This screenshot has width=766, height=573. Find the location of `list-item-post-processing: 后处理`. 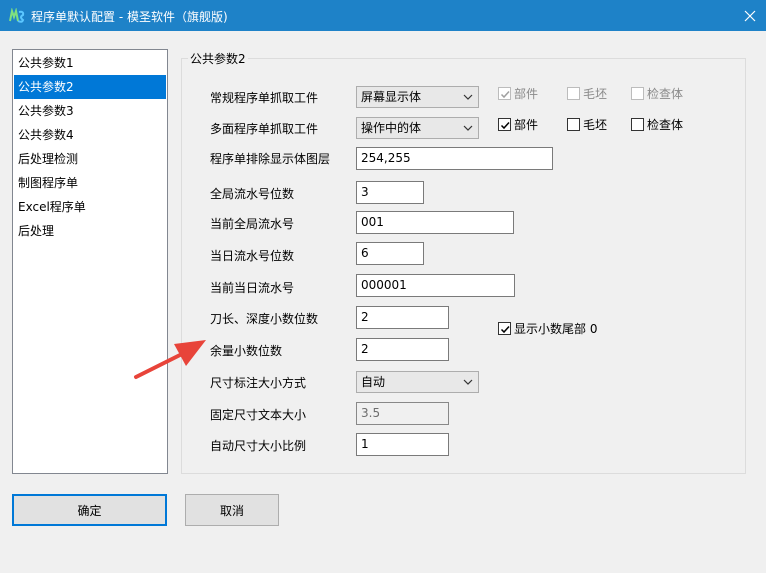

list-item-post-processing: 后处理 is located at coordinates (90, 231).